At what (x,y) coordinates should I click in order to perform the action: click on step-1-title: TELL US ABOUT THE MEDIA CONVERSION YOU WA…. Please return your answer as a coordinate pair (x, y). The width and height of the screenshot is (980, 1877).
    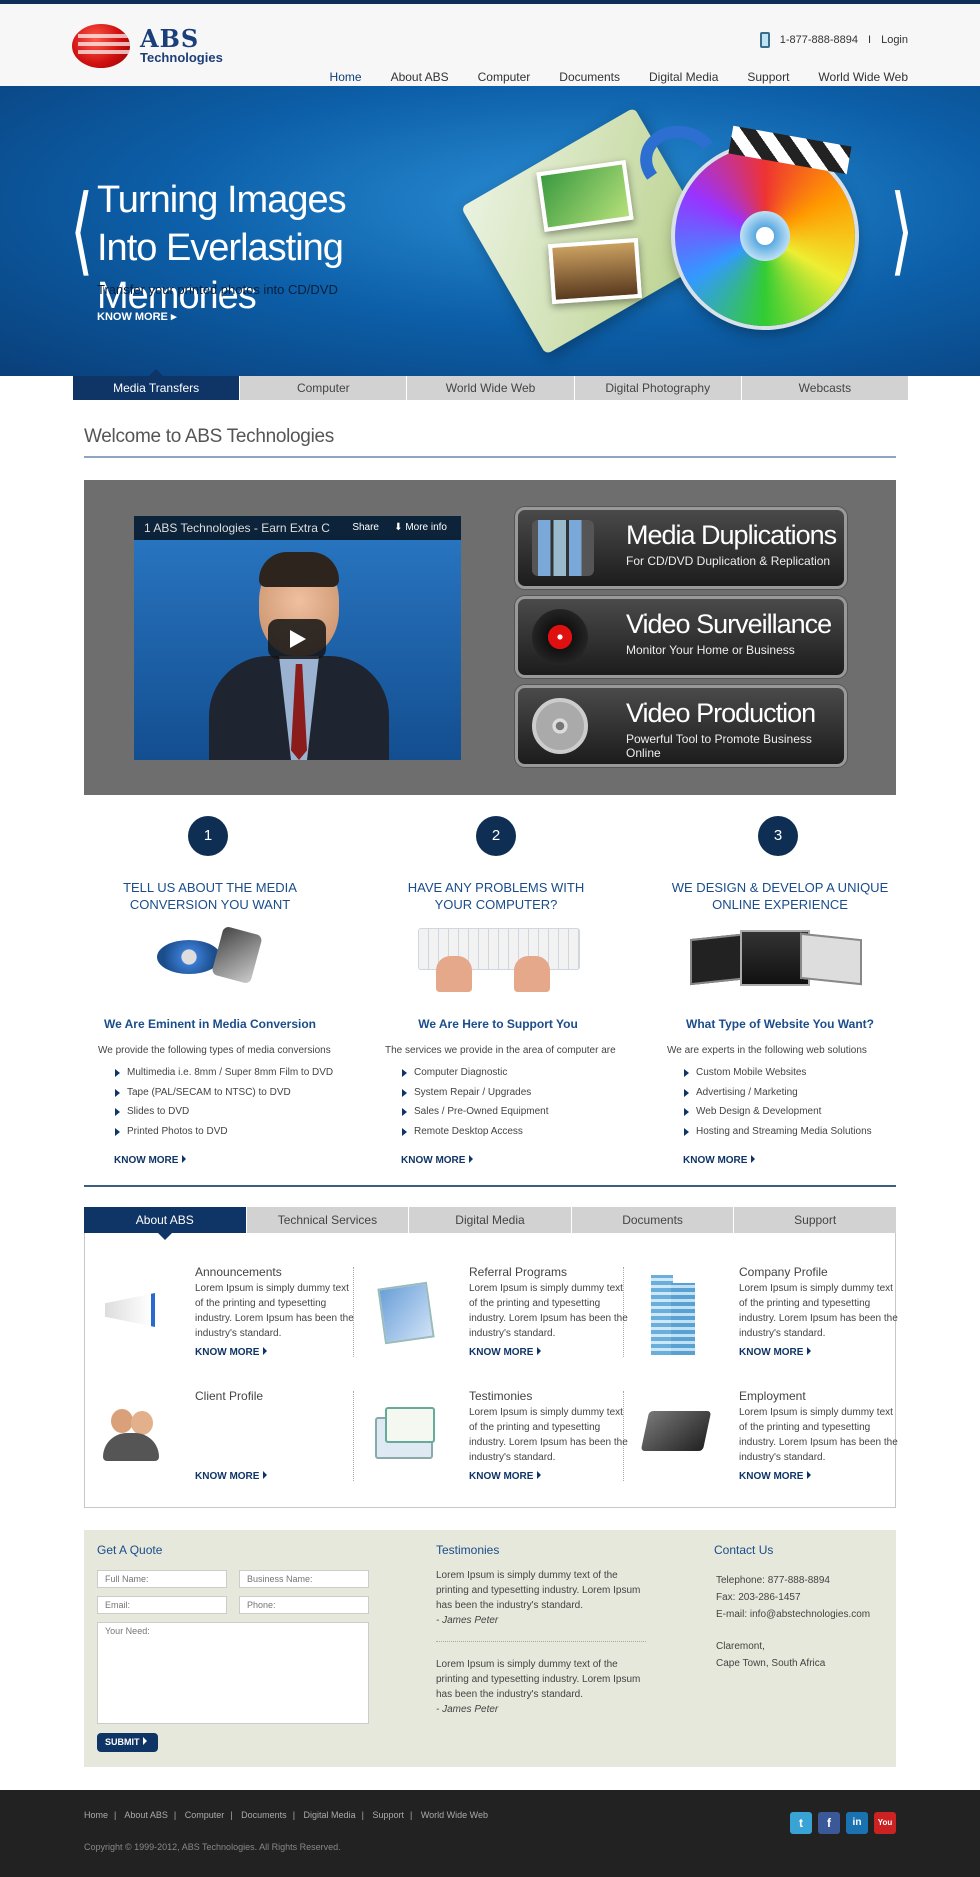
    Looking at the image, I should click on (210, 896).